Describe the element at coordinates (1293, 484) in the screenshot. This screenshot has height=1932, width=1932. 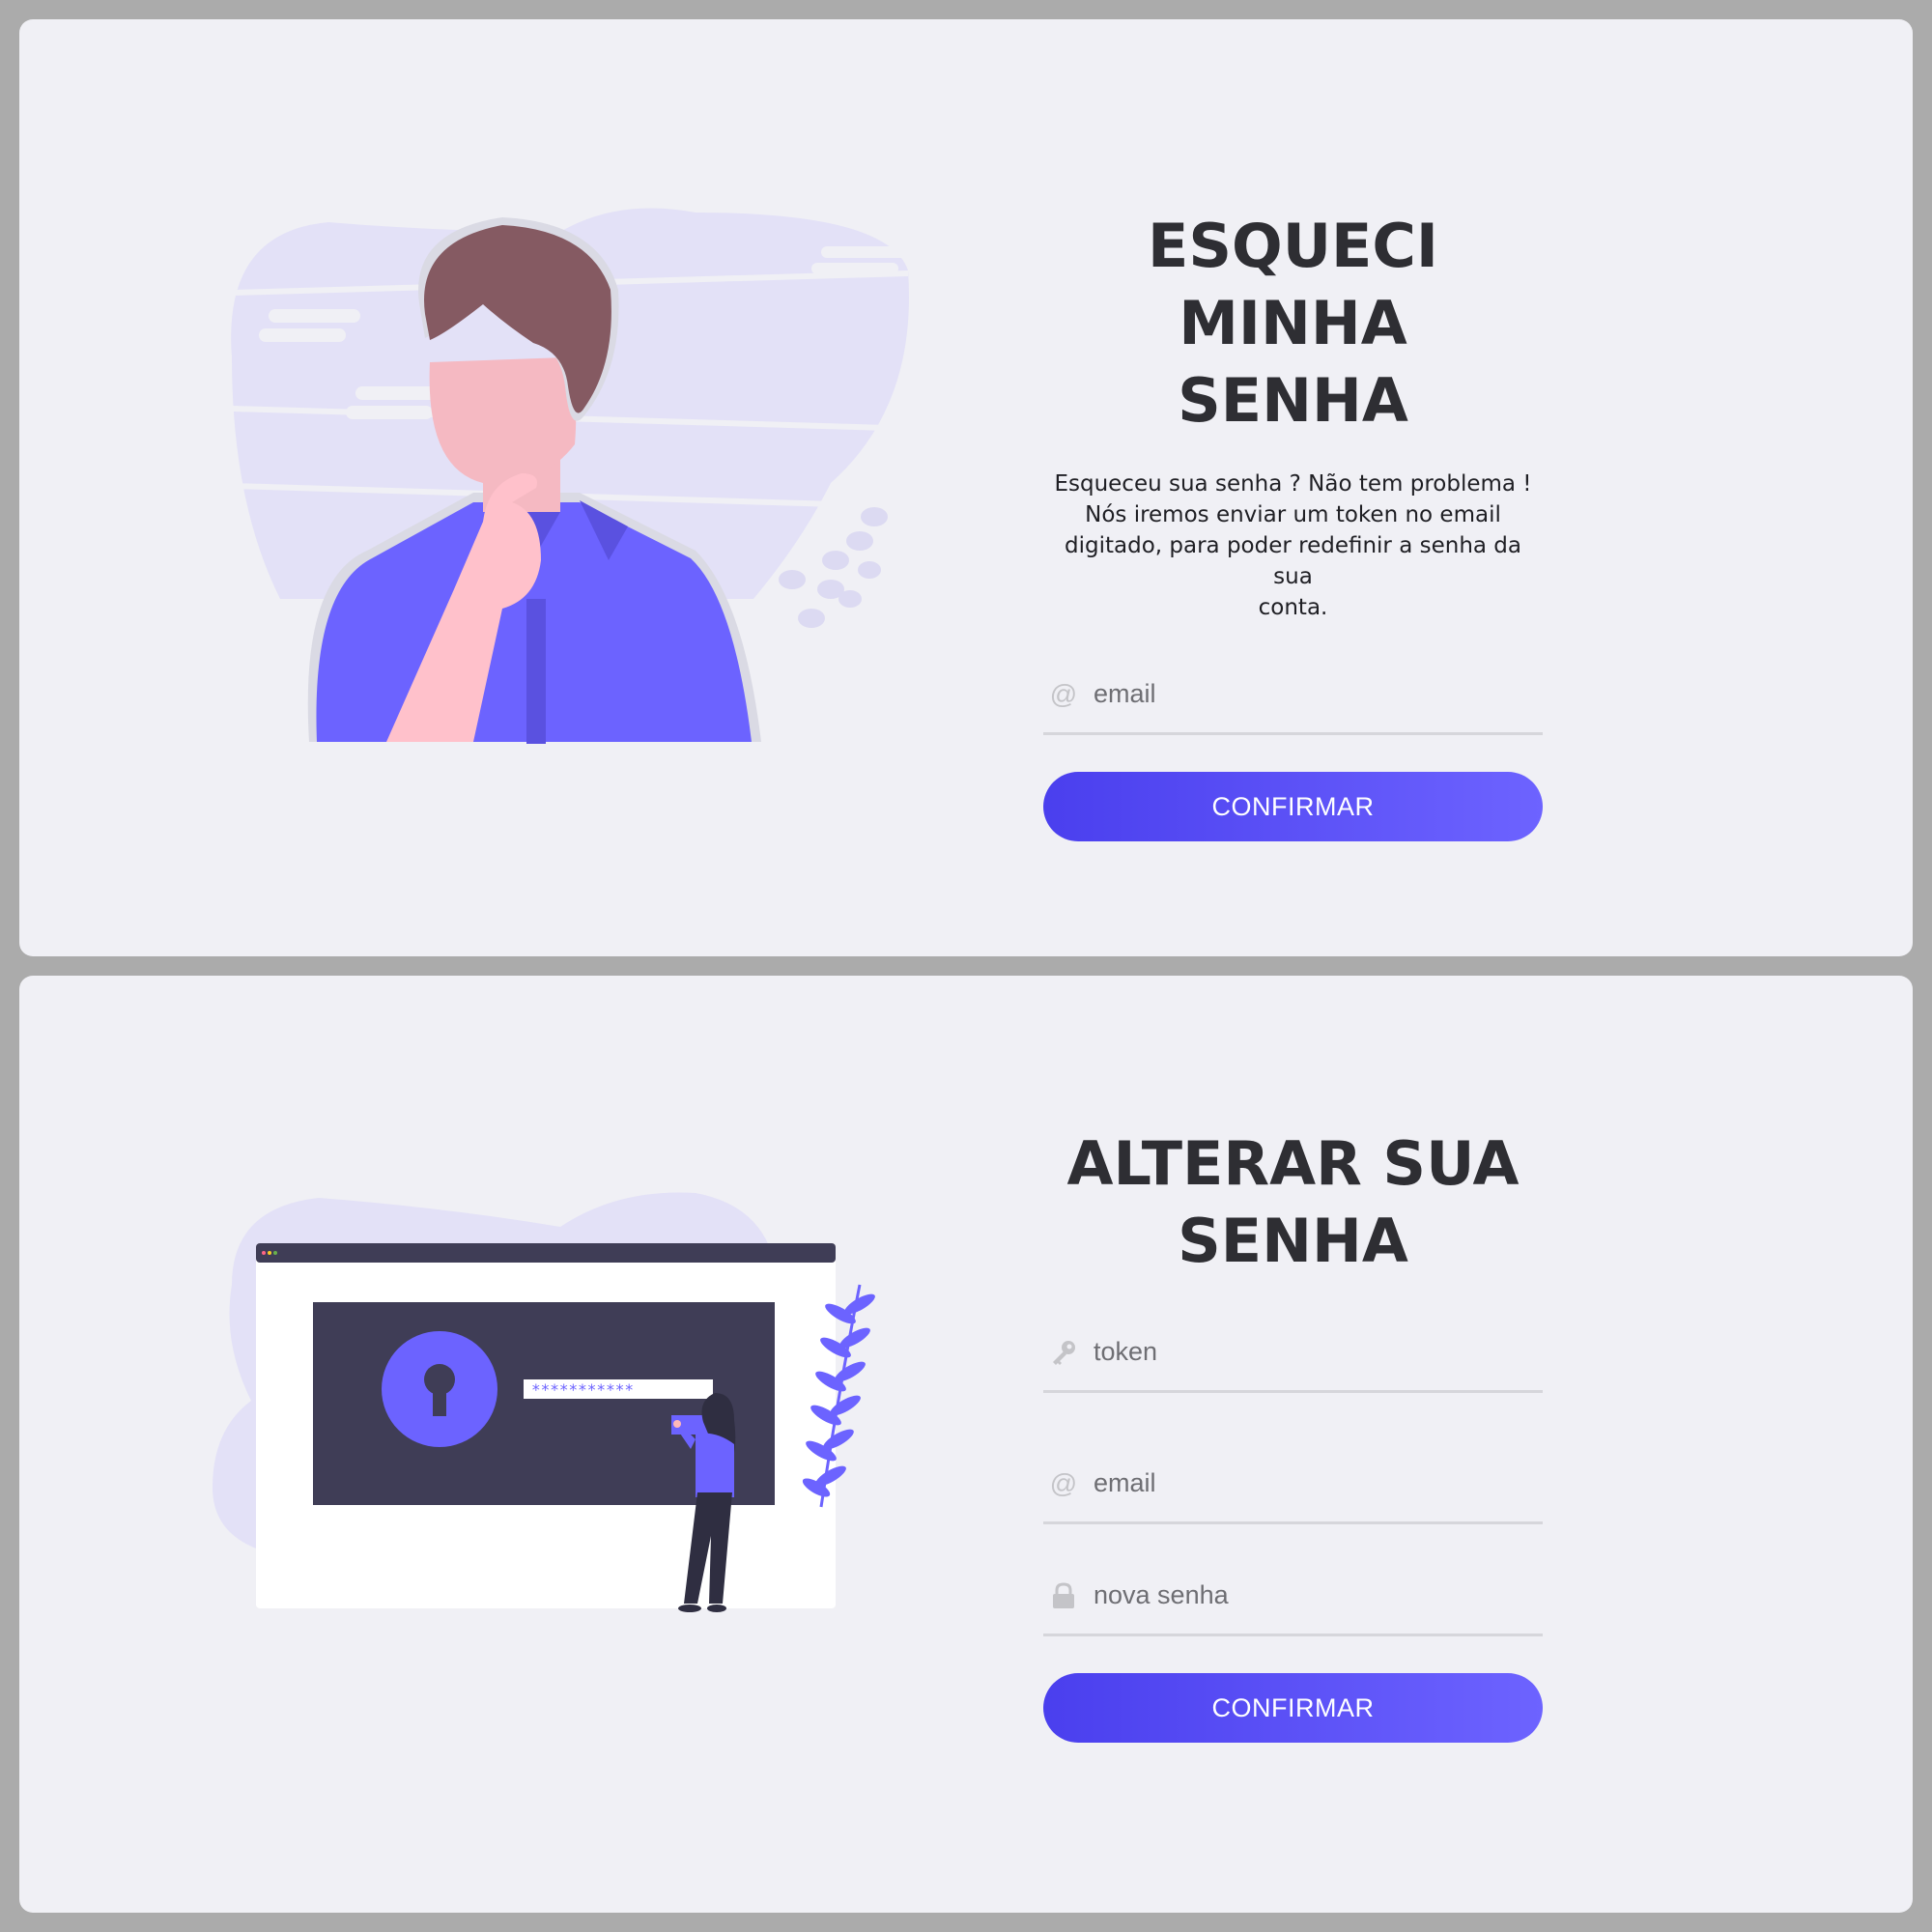
I see `description-line: Esqueceu sua senha ? Não tem problema !` at that location.